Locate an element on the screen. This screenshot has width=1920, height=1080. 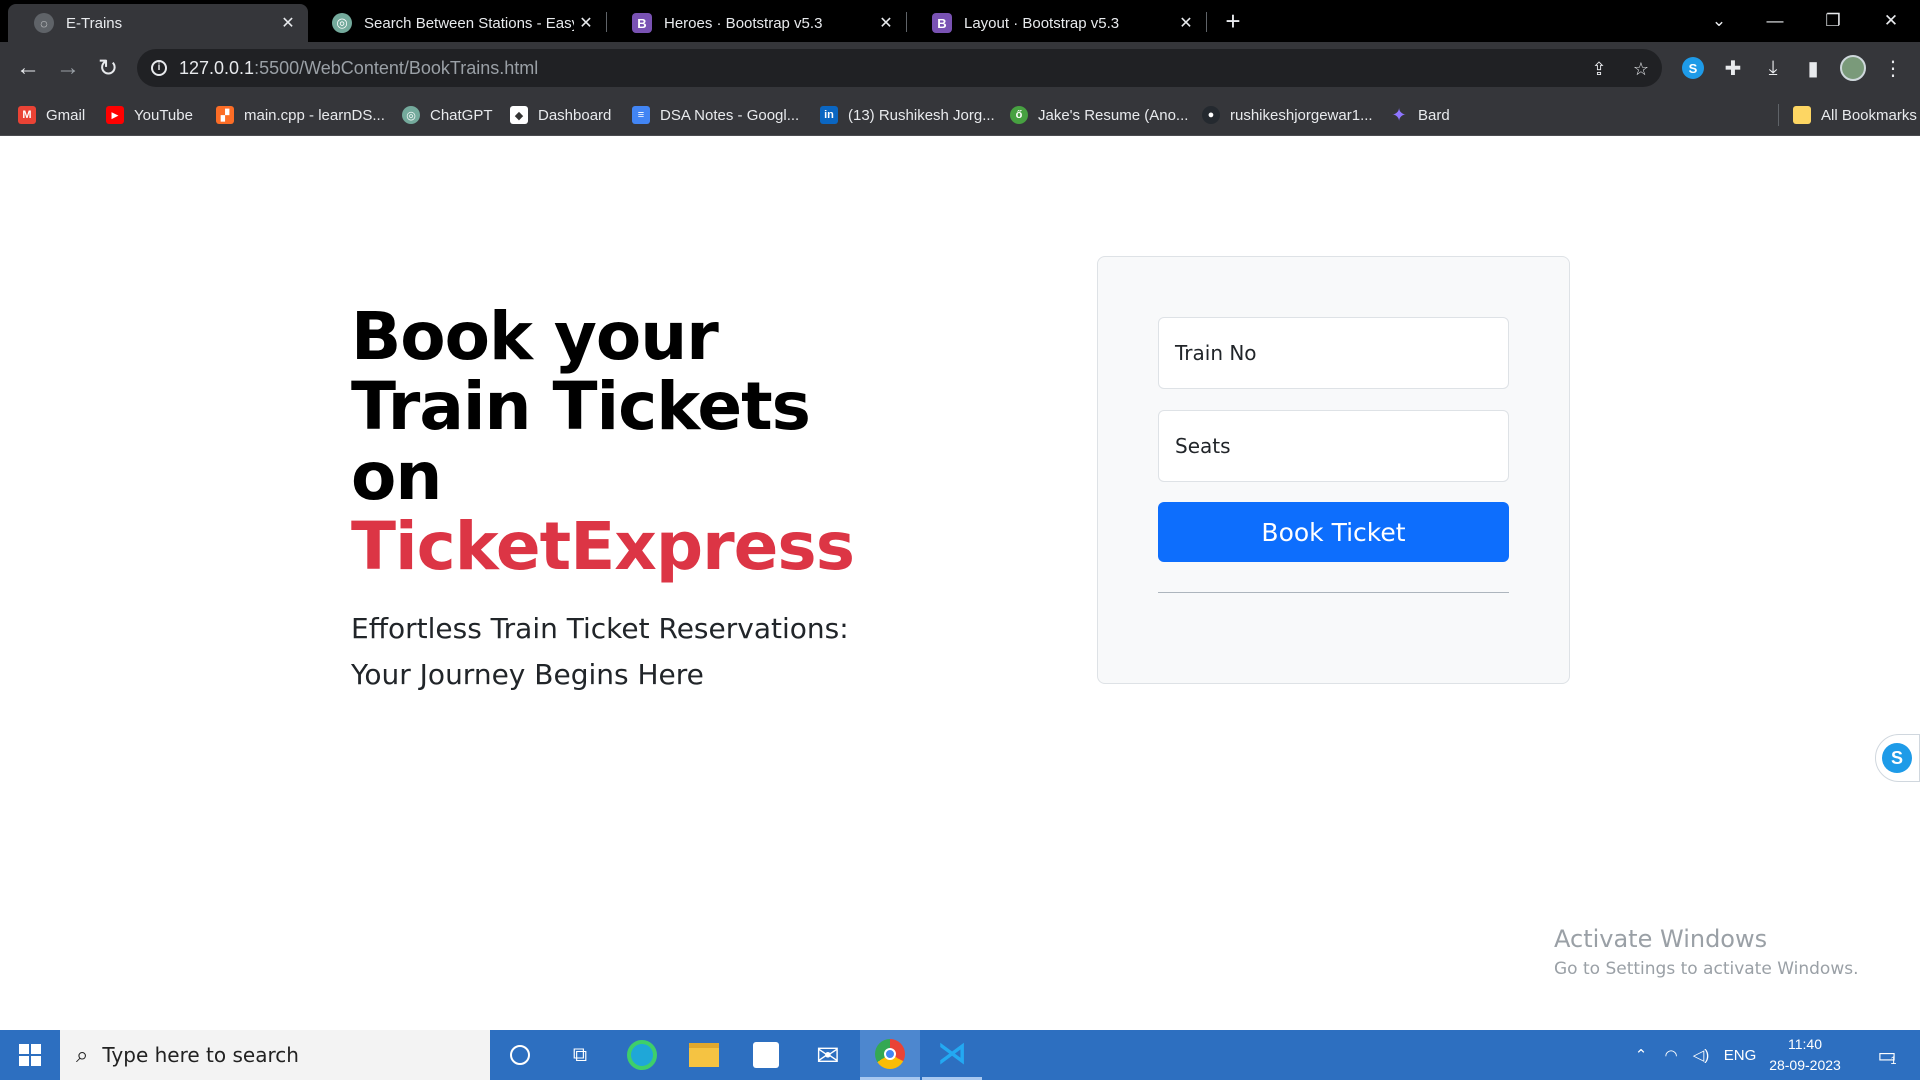
taskbar-edge is located at coordinates (642, 1055).